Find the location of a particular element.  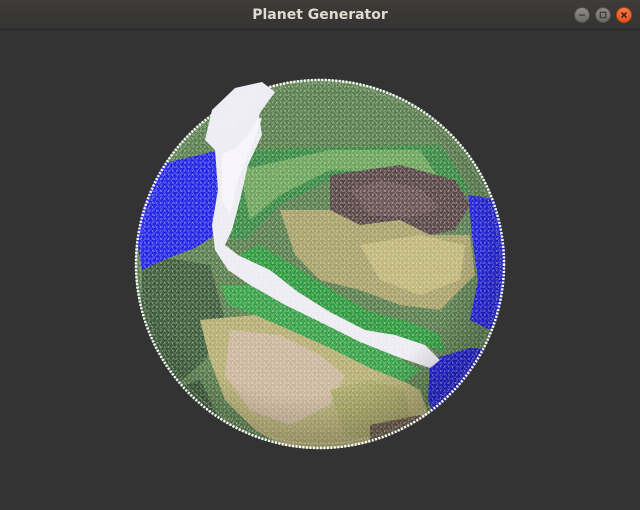

window-controls is located at coordinates (603, 15).